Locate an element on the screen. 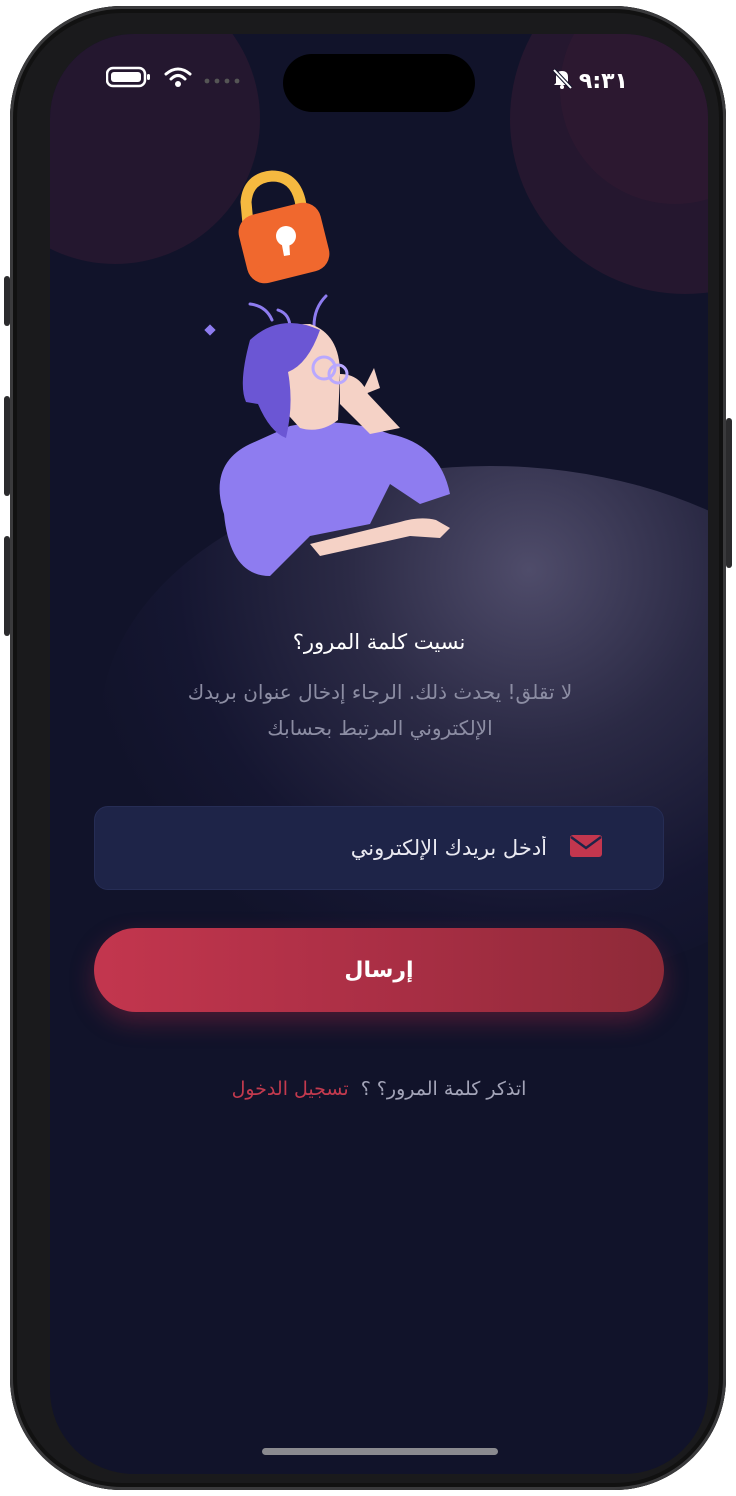 Image resolution: width=736 pixels, height=1496 pixels. mute-switch is located at coordinates (7, 301).